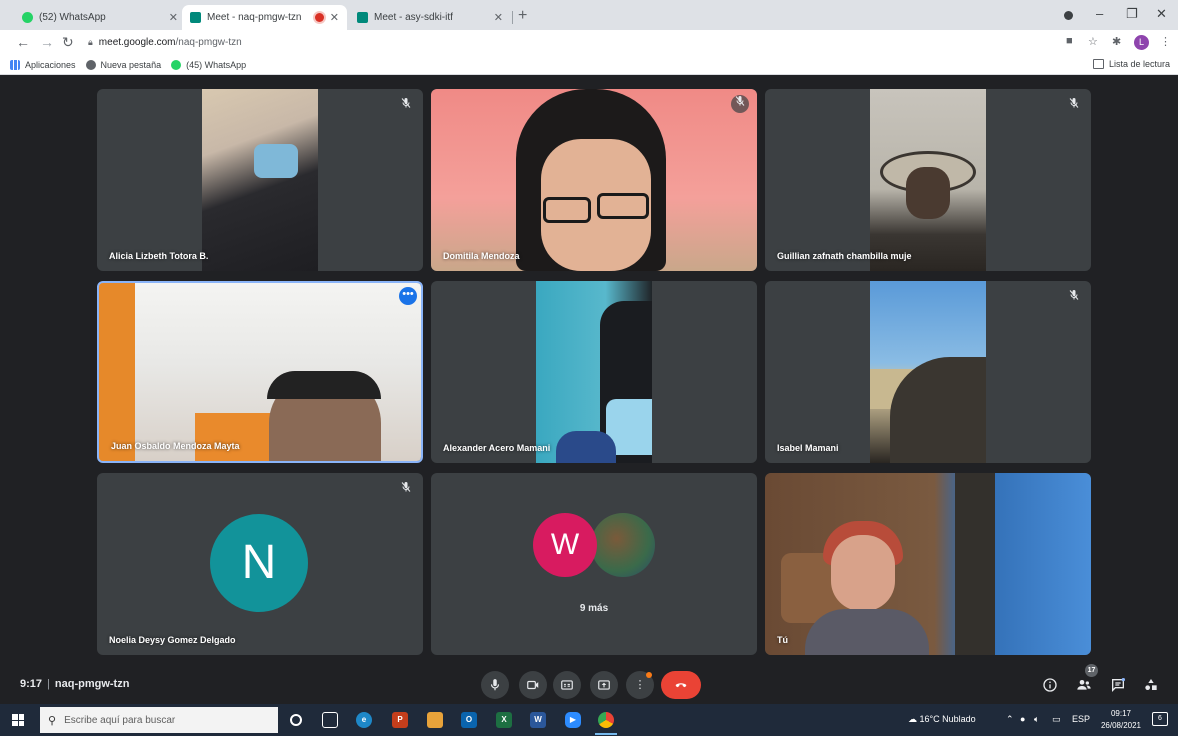 The width and height of the screenshot is (1178, 736). Describe the element at coordinates (1010, 719) in the screenshot. I see `tray-overflow-icon: ⌃` at that location.